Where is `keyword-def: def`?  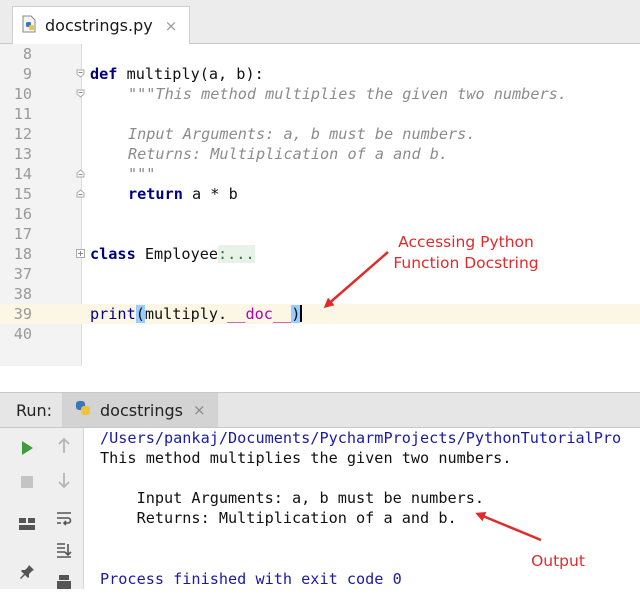 keyword-def: def is located at coordinates (104, 74).